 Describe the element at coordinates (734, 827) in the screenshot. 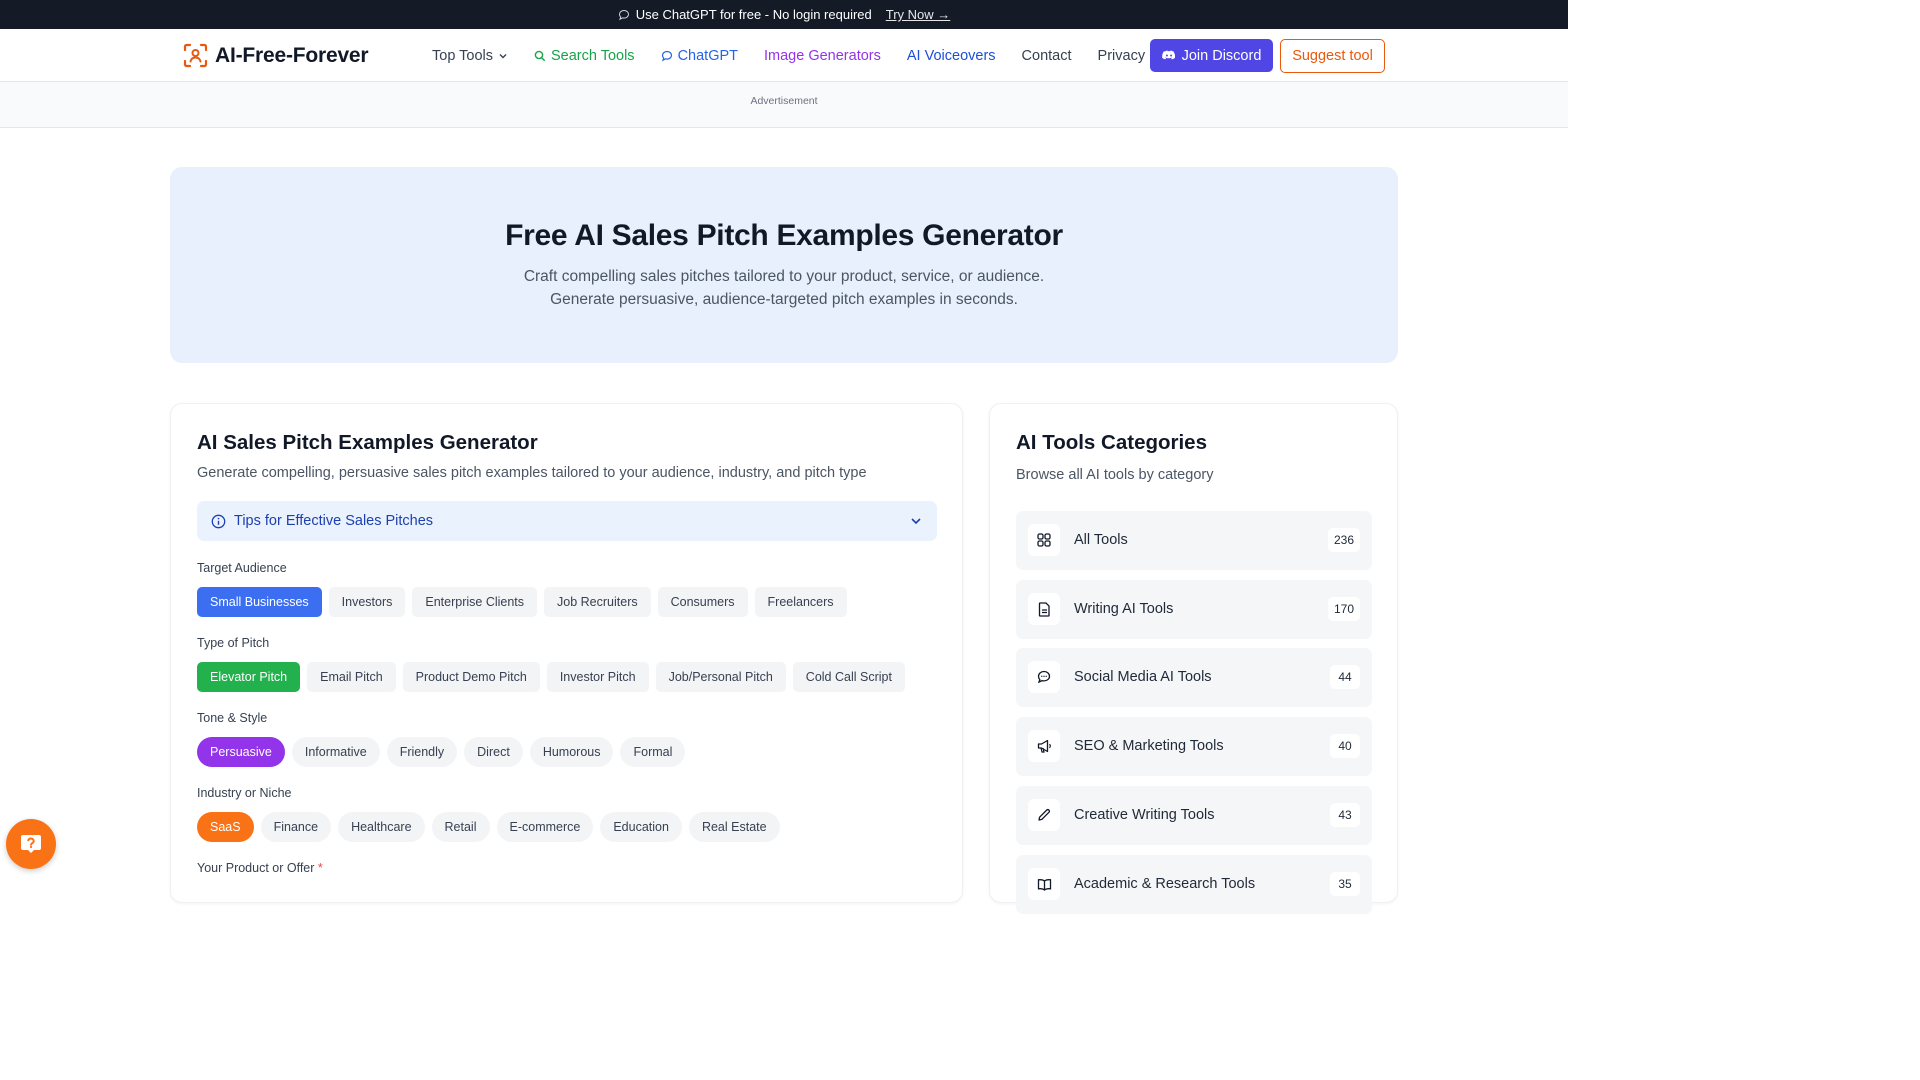

I see `industry-option: Real Estate` at that location.